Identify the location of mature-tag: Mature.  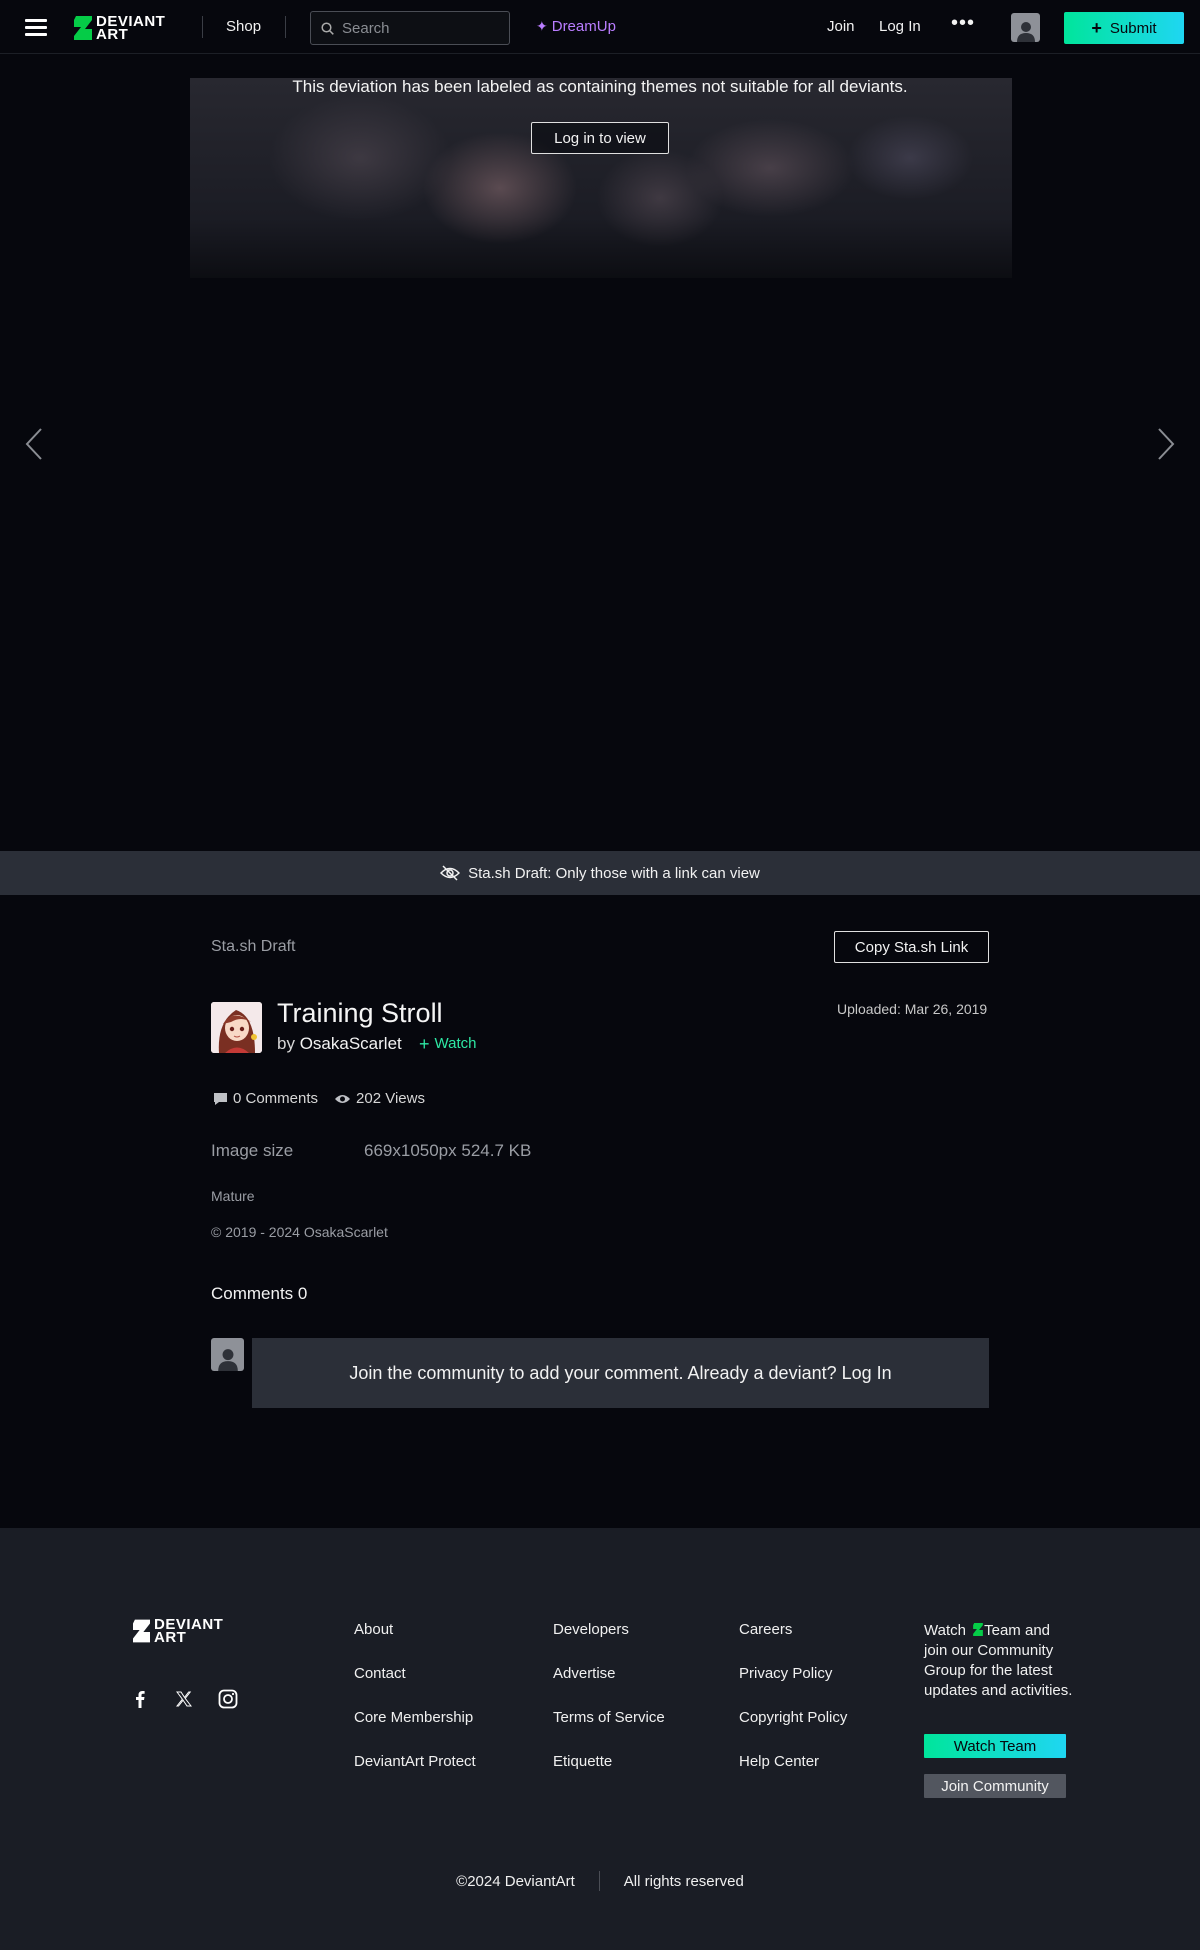
(233, 1196).